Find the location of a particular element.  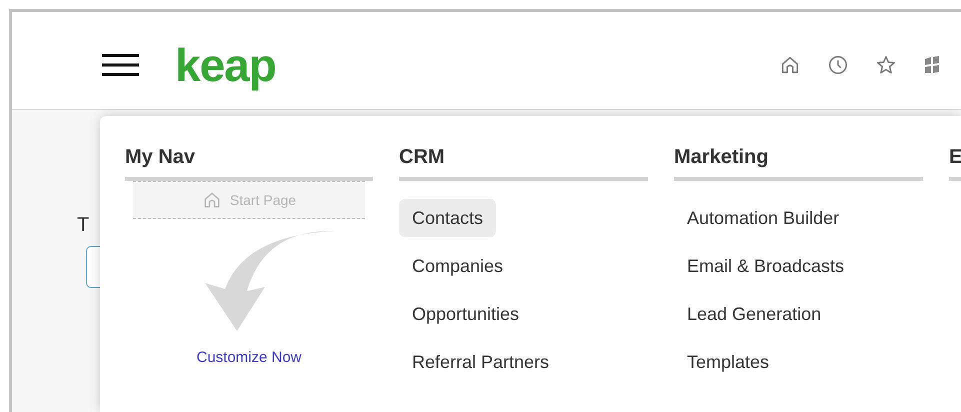

menu-item: Companies is located at coordinates (457, 266).